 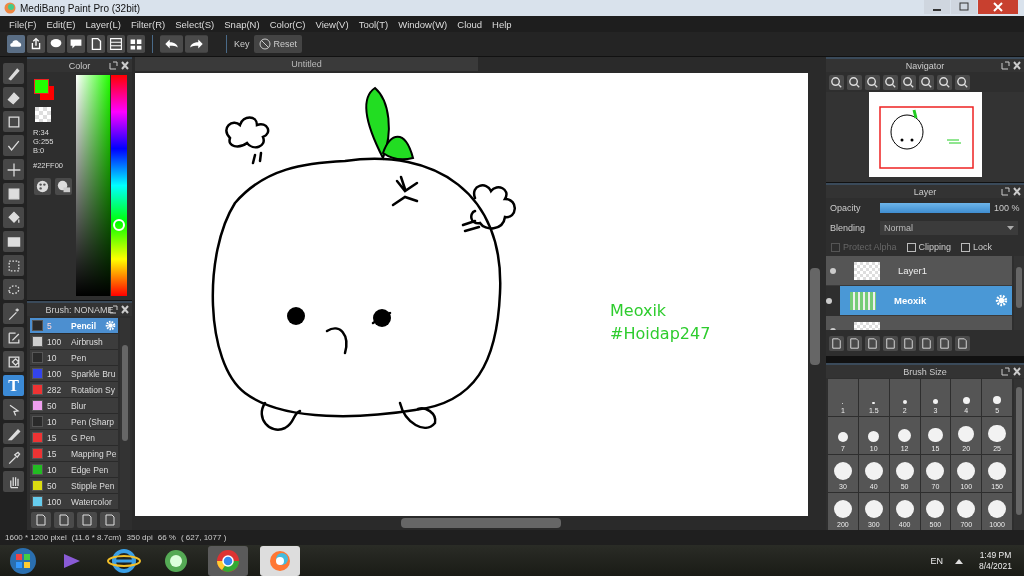 I want to click on close-button, so click(x=998, y=7).